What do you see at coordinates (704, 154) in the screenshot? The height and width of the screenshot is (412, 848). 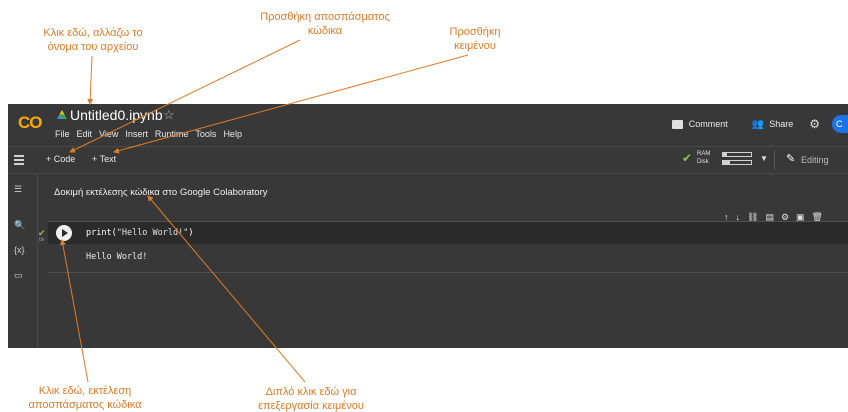 I see `ram-label: RAM` at bounding box center [704, 154].